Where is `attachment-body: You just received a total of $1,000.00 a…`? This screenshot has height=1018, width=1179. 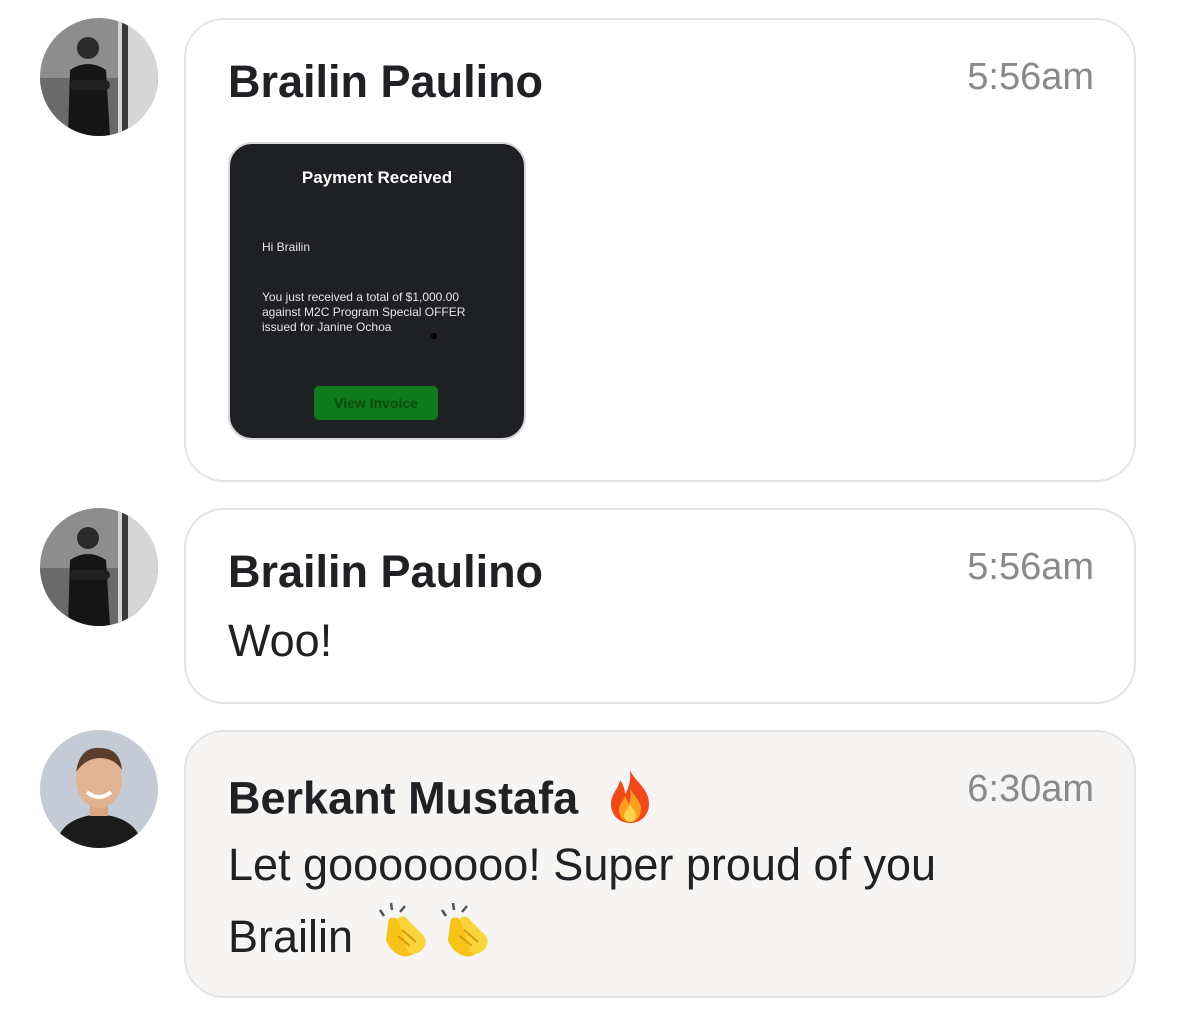 attachment-body: You just received a total of $1,000.00 a… is located at coordinates (364, 312).